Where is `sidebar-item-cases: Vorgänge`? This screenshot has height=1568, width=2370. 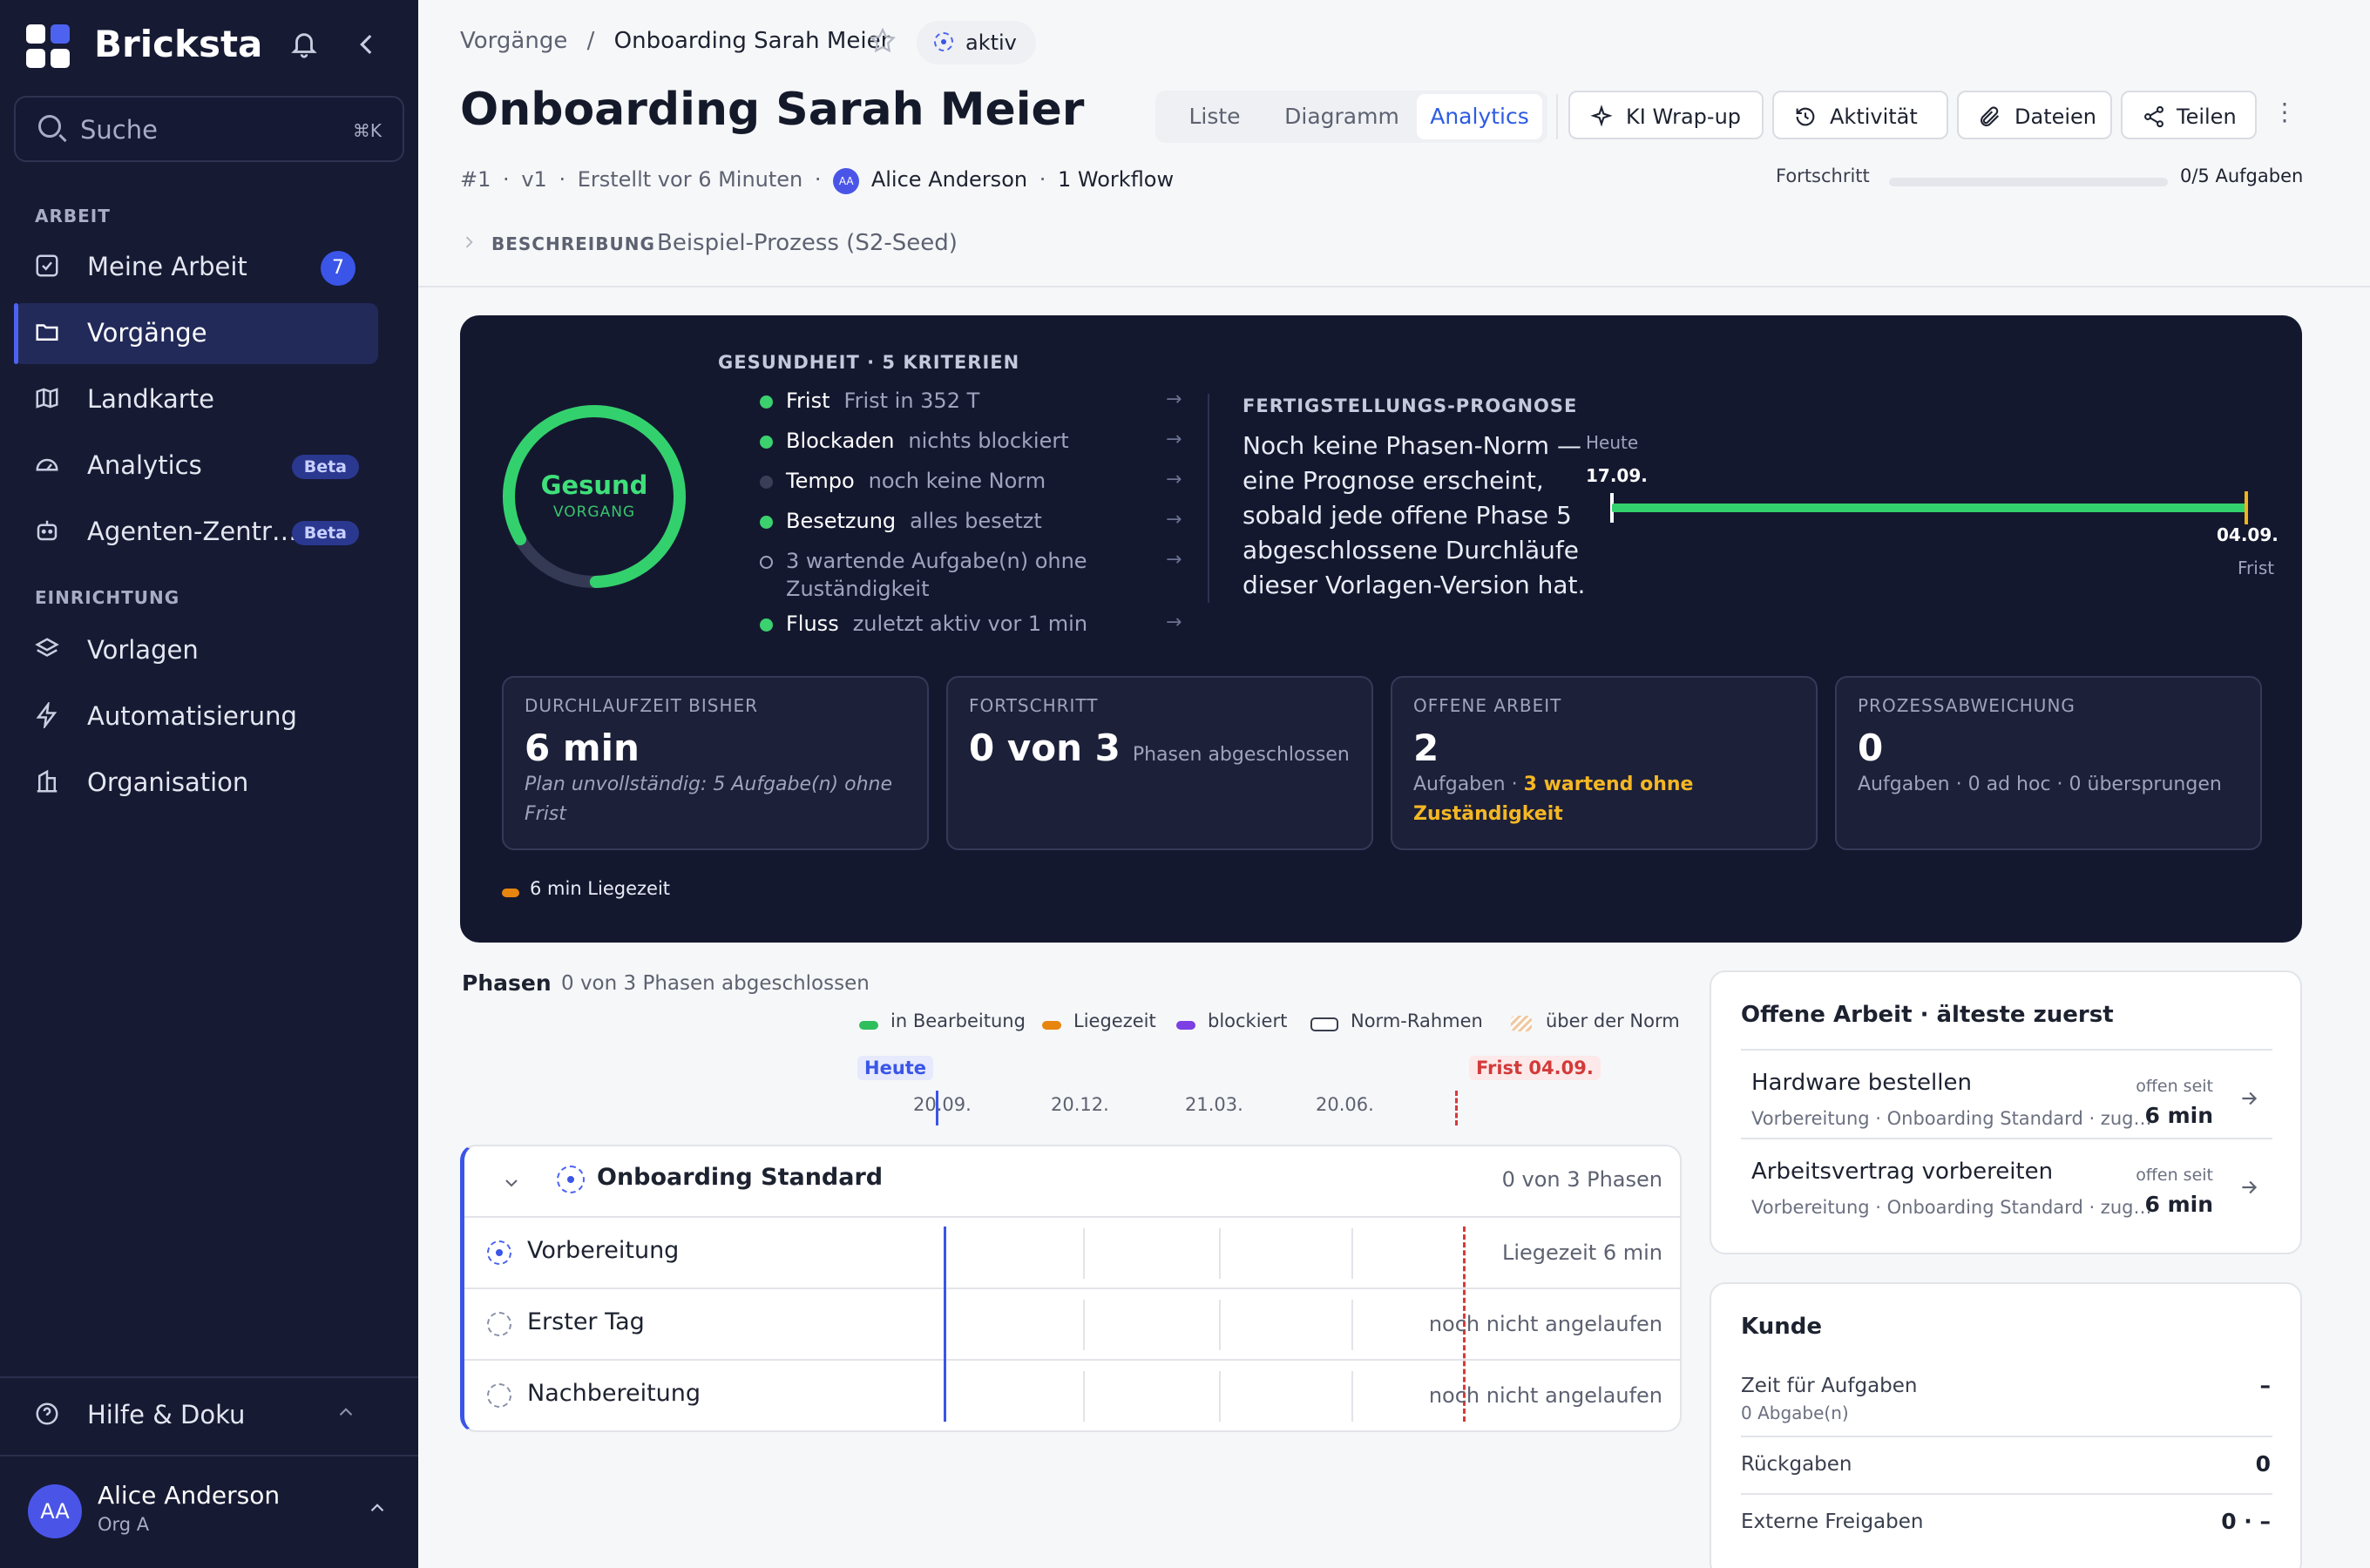 sidebar-item-cases: Vorgänge is located at coordinates (196, 334).